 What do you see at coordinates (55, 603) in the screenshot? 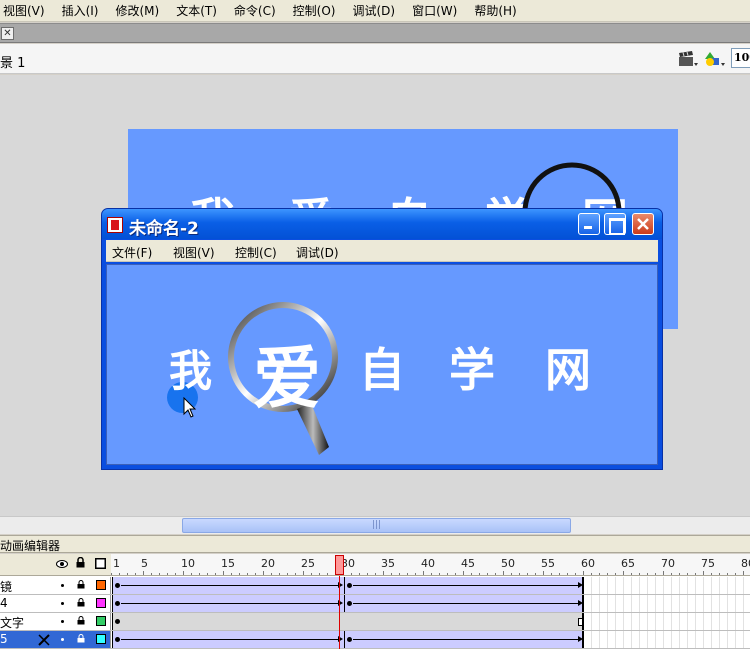
I see `layer-info: 4` at bounding box center [55, 603].